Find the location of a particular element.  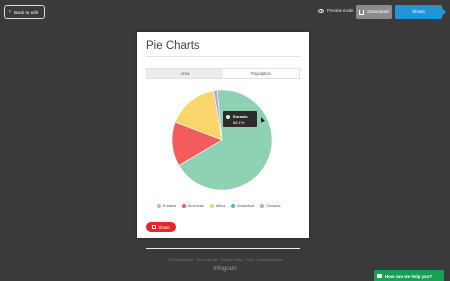

tooltip-value: 68.1% is located at coordinates (239, 122).